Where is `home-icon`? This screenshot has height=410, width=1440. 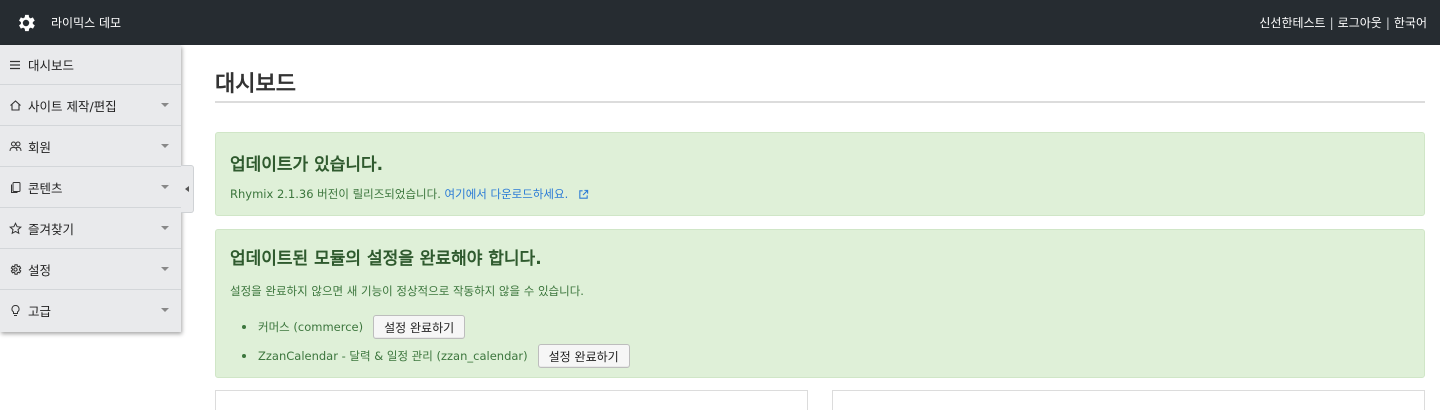 home-icon is located at coordinates (15, 105).